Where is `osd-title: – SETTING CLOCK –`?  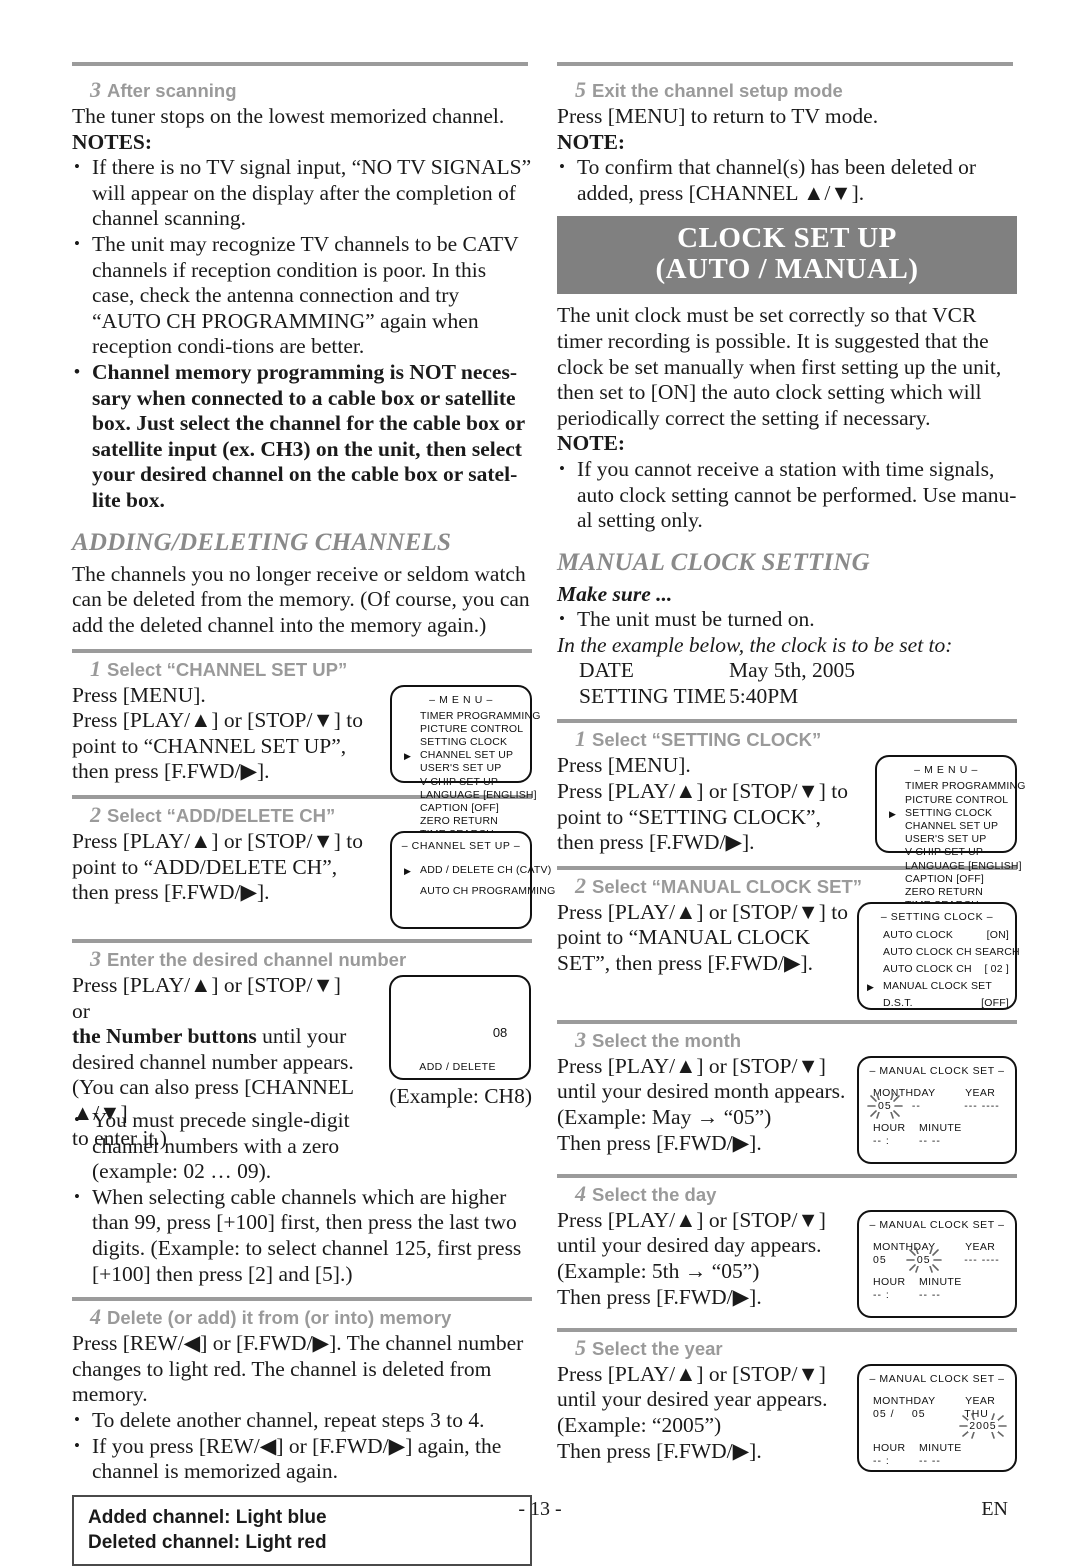
osd-title: – SETTING CLOCK – is located at coordinates (937, 916).